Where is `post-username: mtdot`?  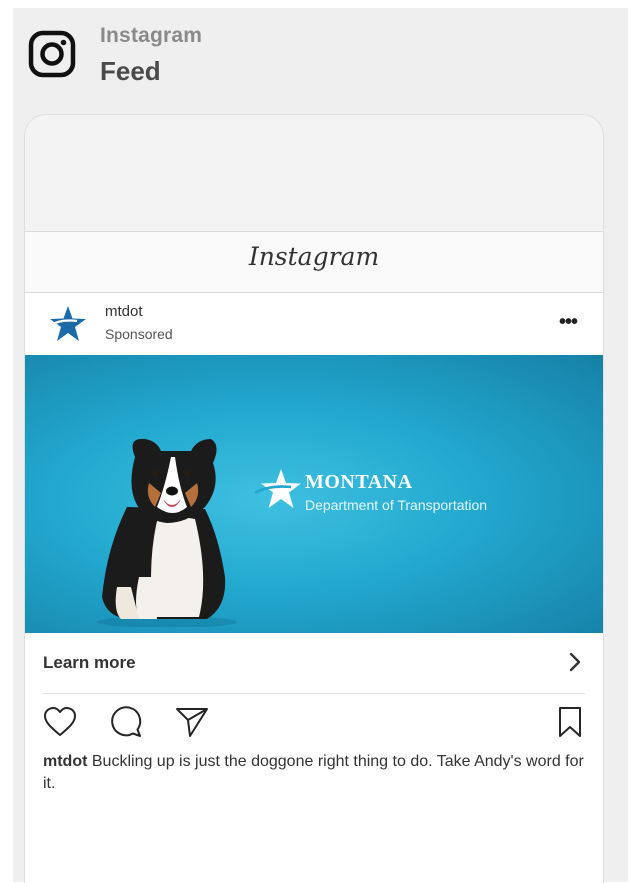 post-username: mtdot is located at coordinates (124, 311).